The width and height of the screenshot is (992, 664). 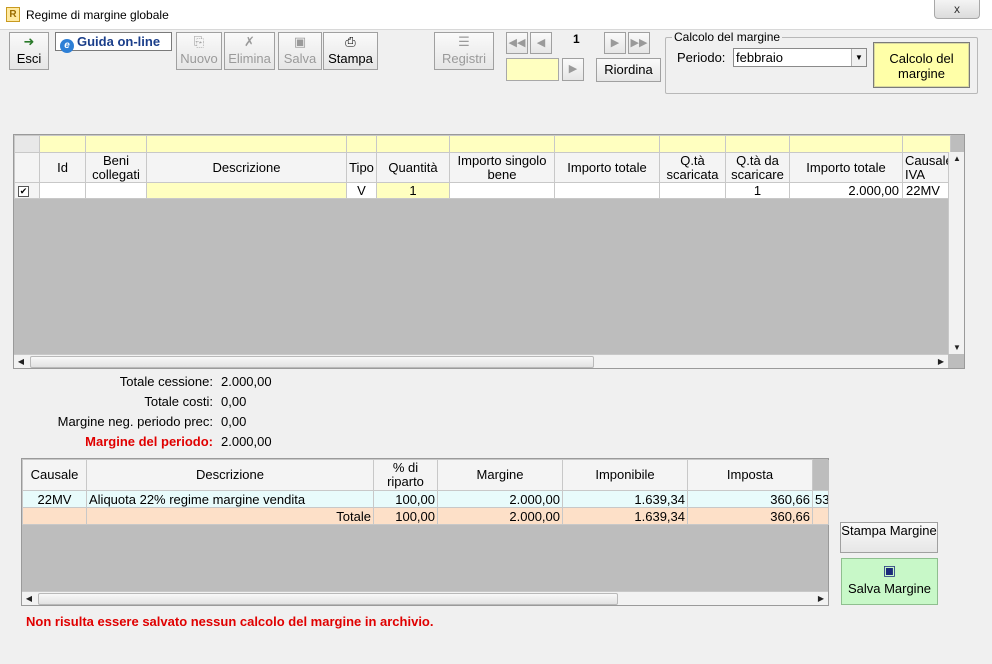 I want to click on col-header: % di riparto, so click(x=405, y=475).